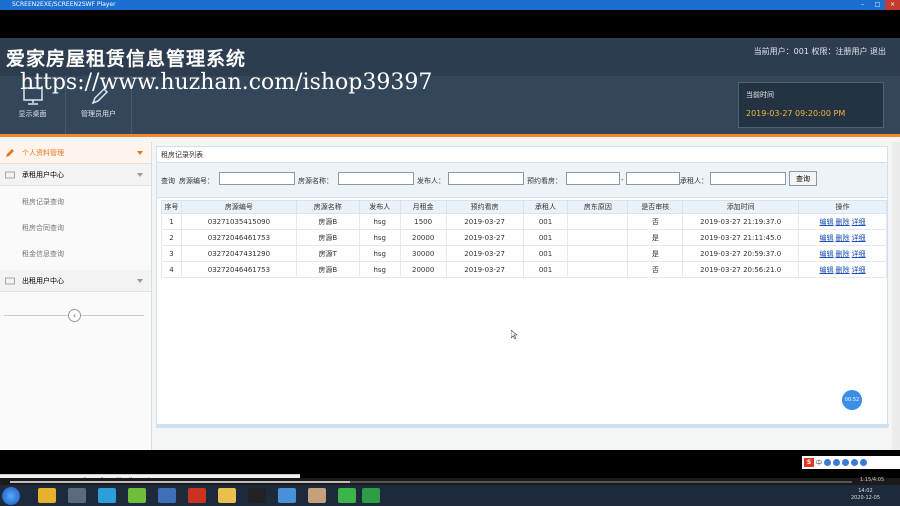 Image resolution: width=900 pixels, height=506 pixels. Describe the element at coordinates (140, 153) in the screenshot. I see `chevron-down-icon` at that location.